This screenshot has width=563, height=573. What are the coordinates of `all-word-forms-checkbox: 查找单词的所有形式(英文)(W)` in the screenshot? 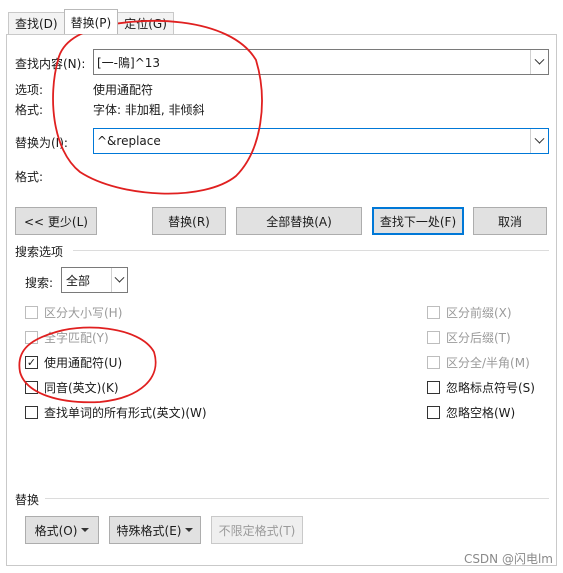 It's located at (116, 412).